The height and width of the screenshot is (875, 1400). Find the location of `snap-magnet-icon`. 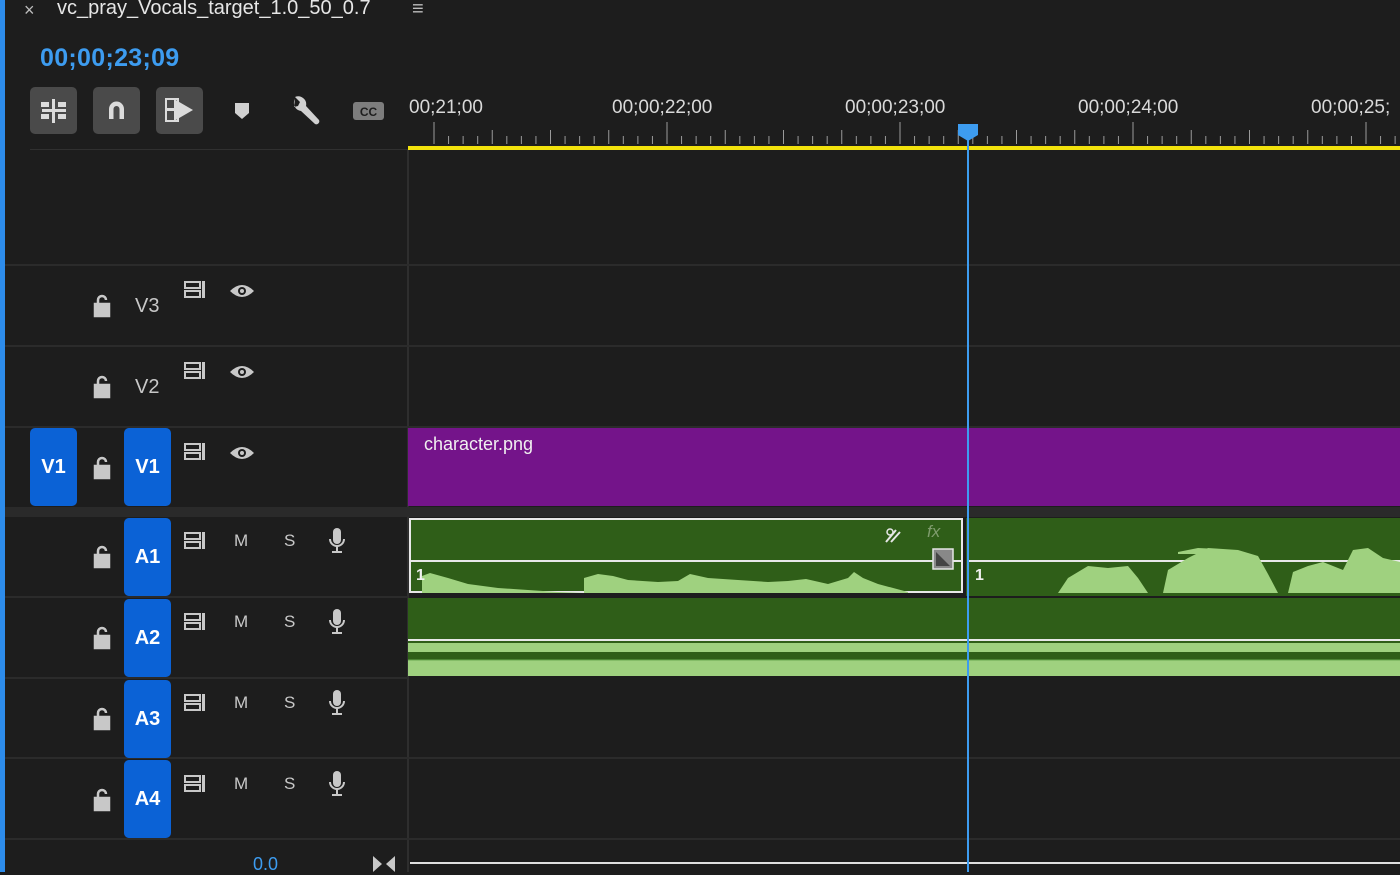

snap-magnet-icon is located at coordinates (116, 110).